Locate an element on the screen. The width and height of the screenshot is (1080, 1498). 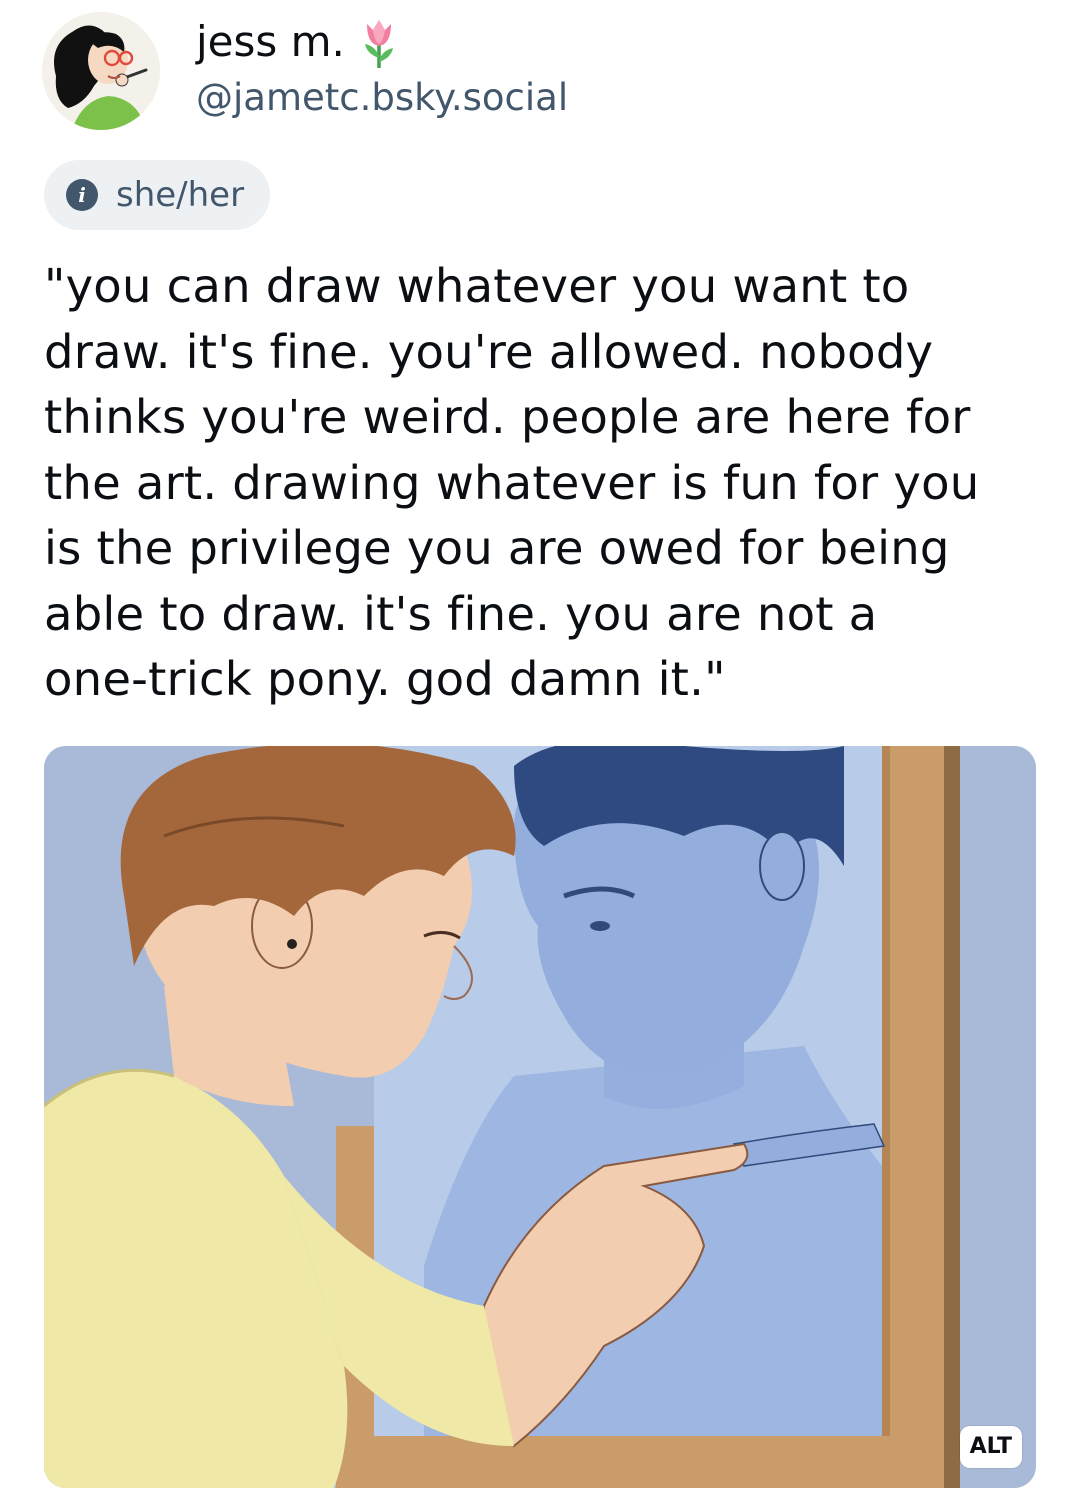
info-icon: i is located at coordinates (82, 195).